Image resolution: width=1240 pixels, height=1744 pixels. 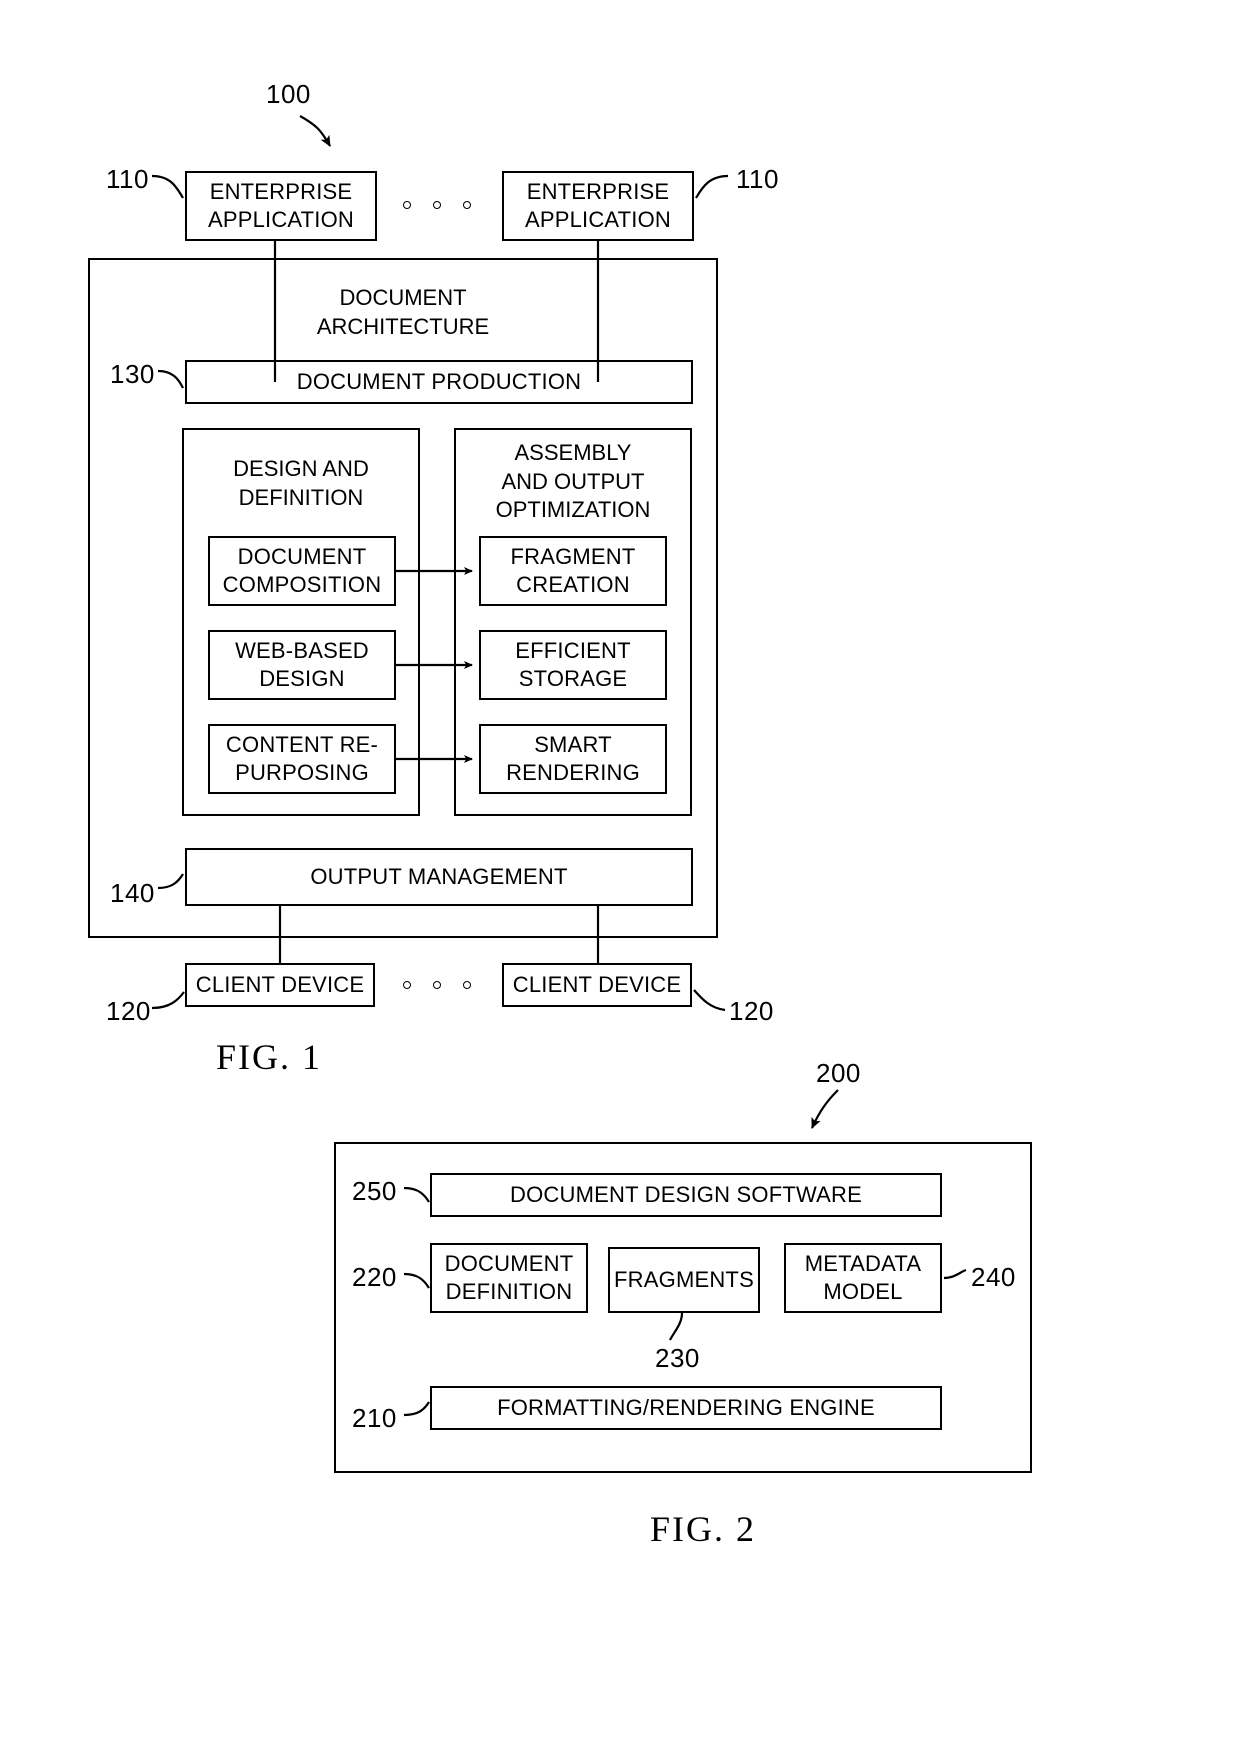 What do you see at coordinates (374, 1418) in the screenshot?
I see `ref-numeral-210: 210` at bounding box center [374, 1418].